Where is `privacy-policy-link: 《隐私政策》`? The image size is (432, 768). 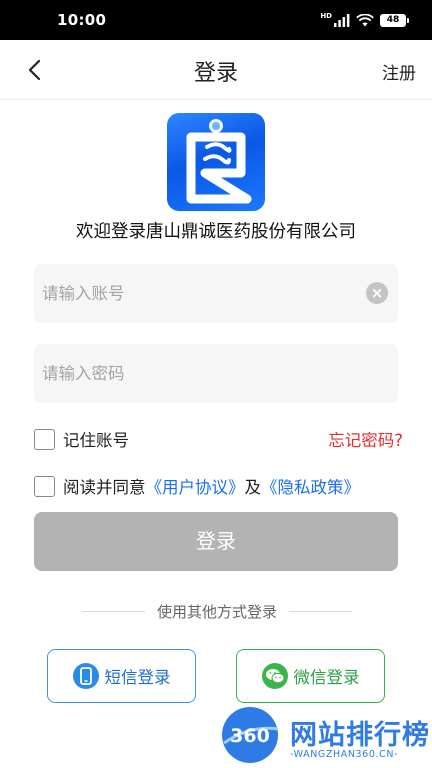
privacy-policy-link: 《隐私政策》 is located at coordinates (310, 486).